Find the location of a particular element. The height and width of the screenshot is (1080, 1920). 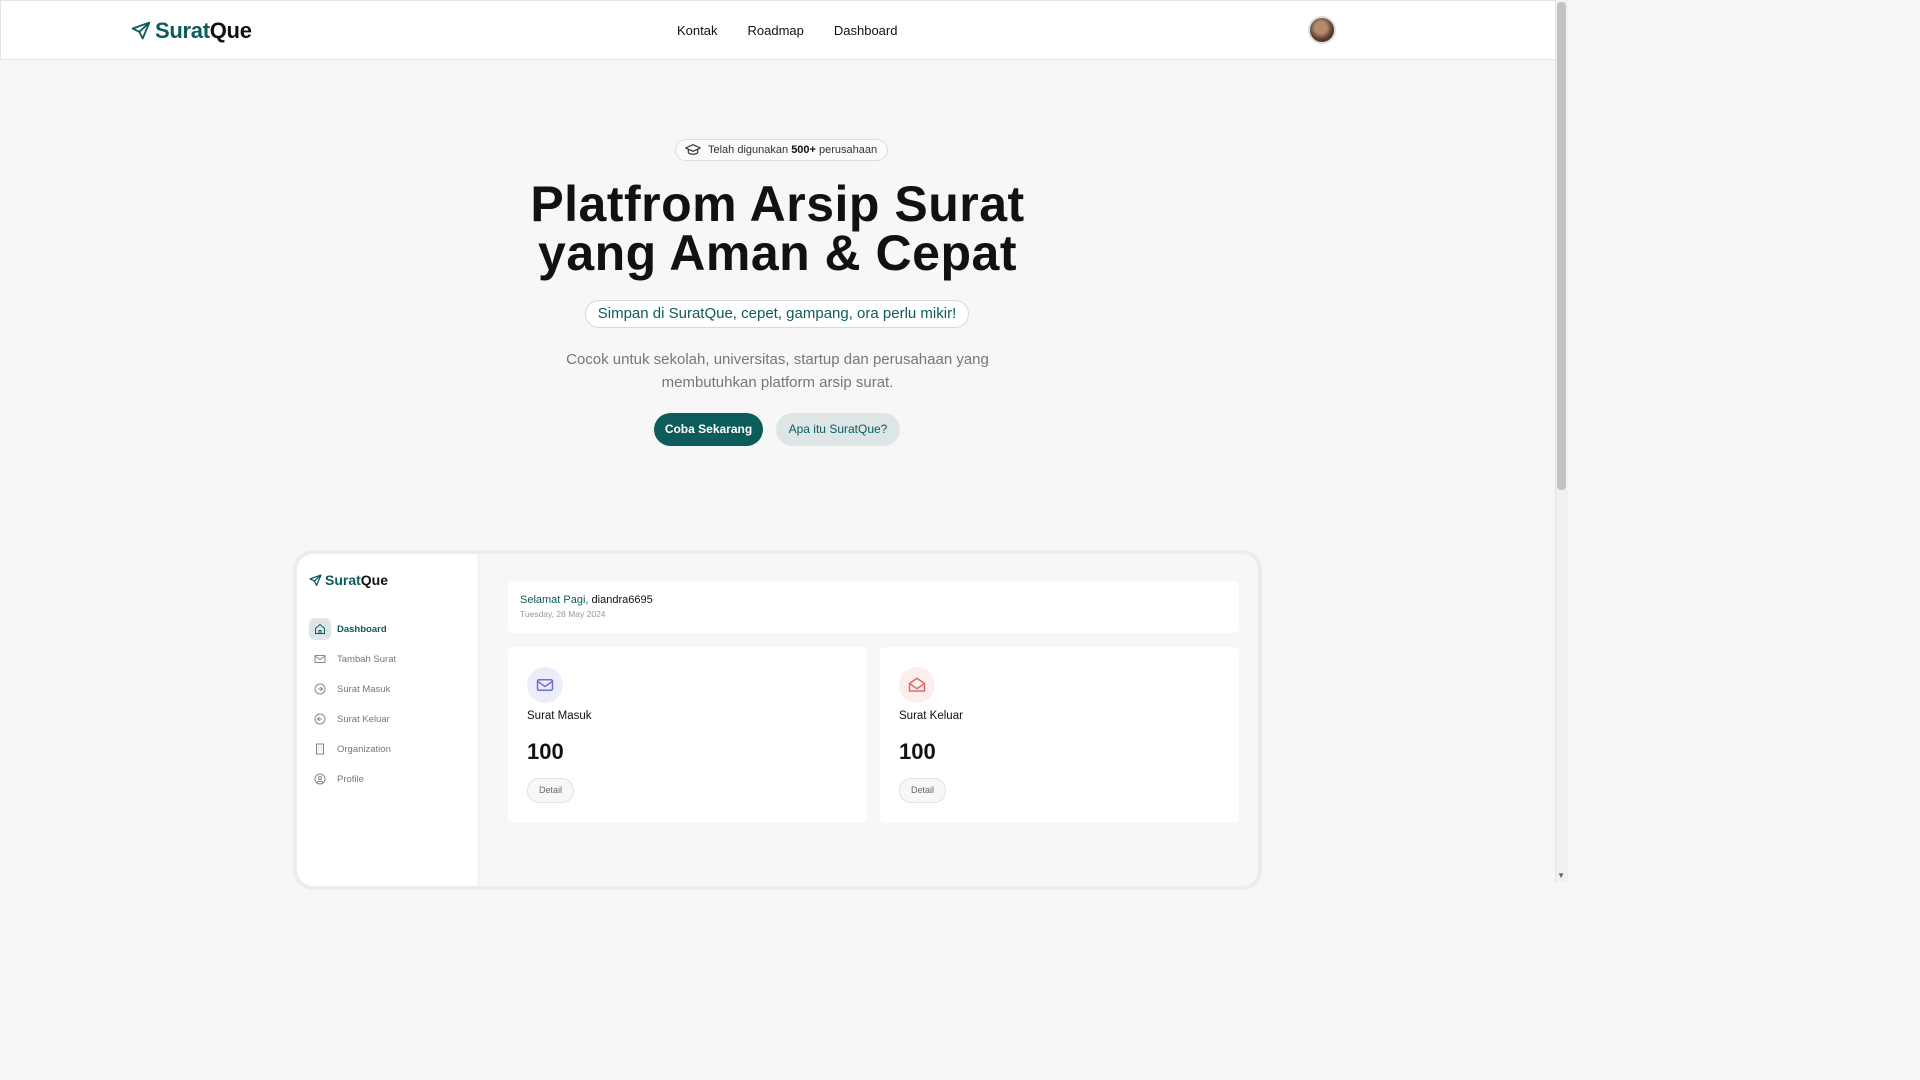

stat-title: Surat Keluar is located at coordinates (931, 716).